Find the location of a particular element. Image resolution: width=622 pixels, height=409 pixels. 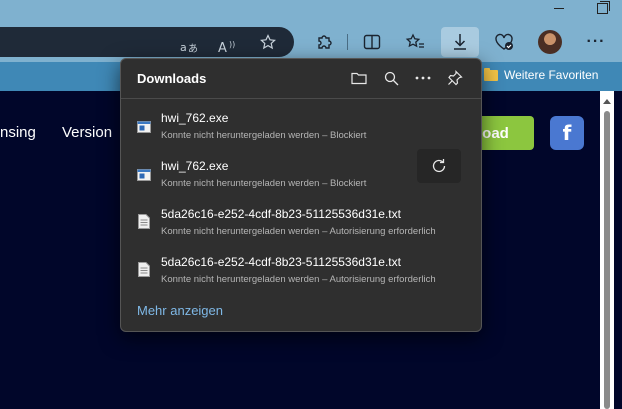

show-more-link: Mehr anzeigen is located at coordinates (180, 310).